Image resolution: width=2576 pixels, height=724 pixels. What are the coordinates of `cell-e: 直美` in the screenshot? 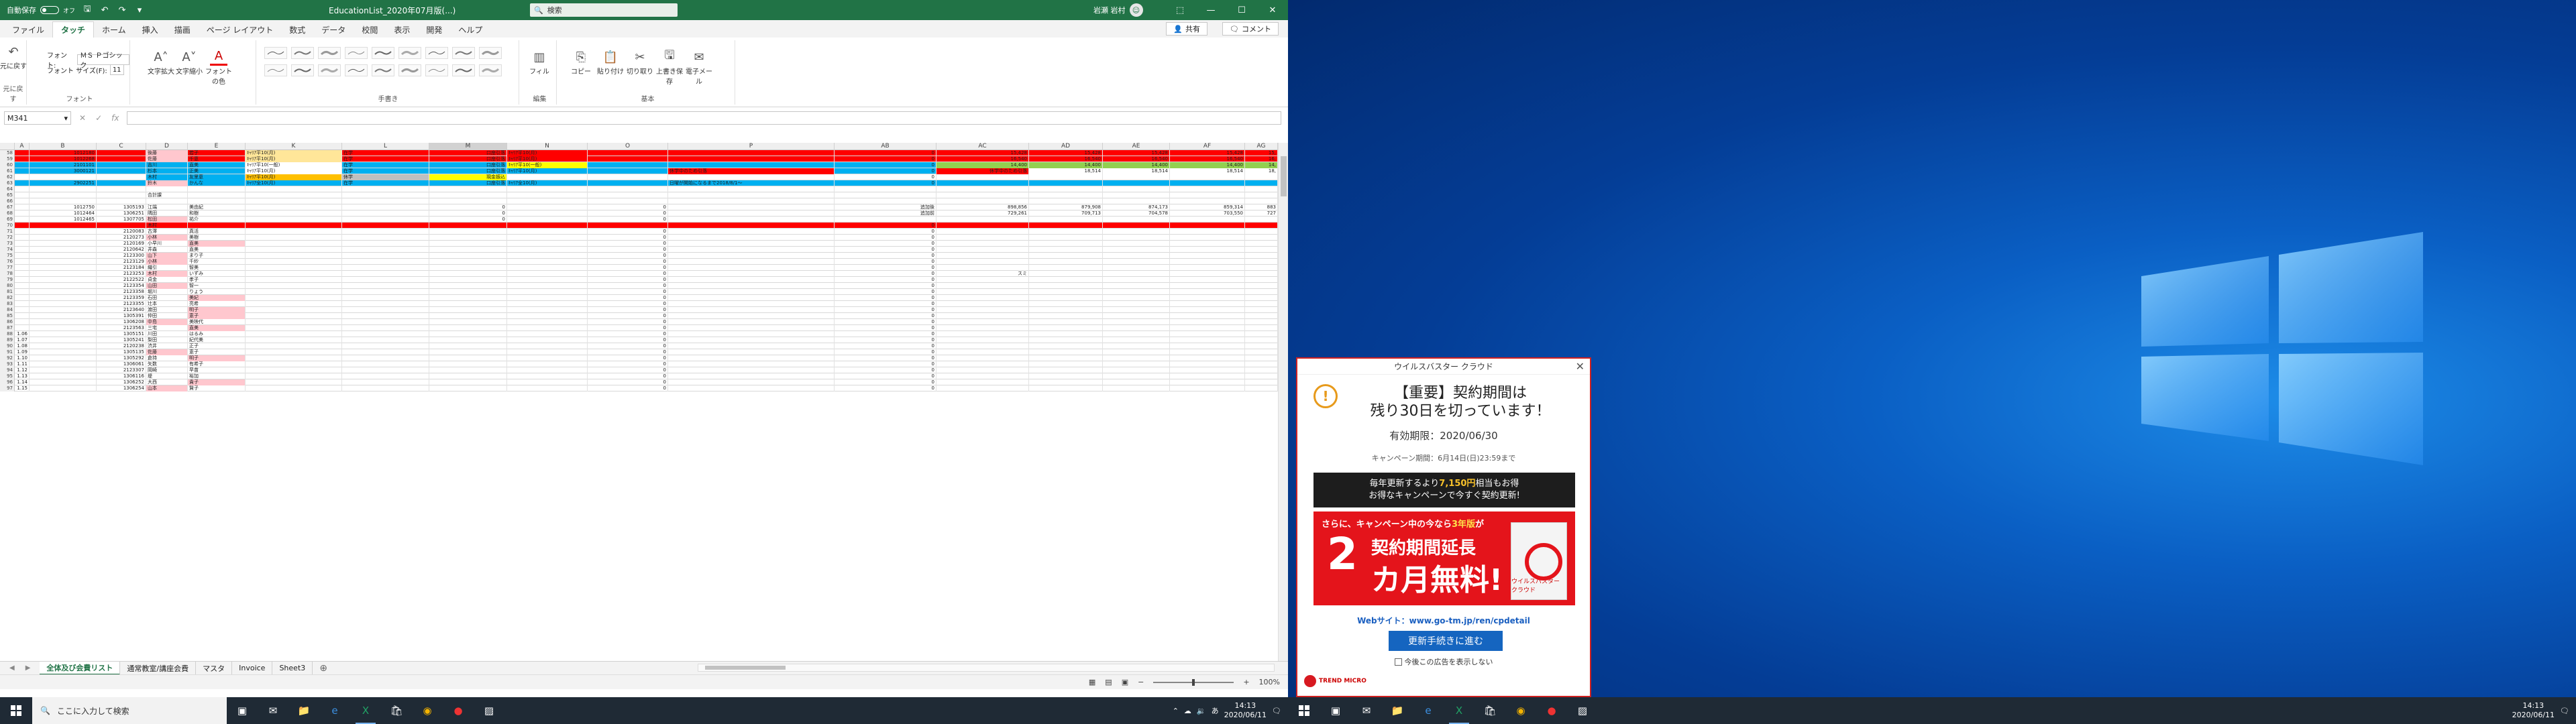 It's located at (217, 328).